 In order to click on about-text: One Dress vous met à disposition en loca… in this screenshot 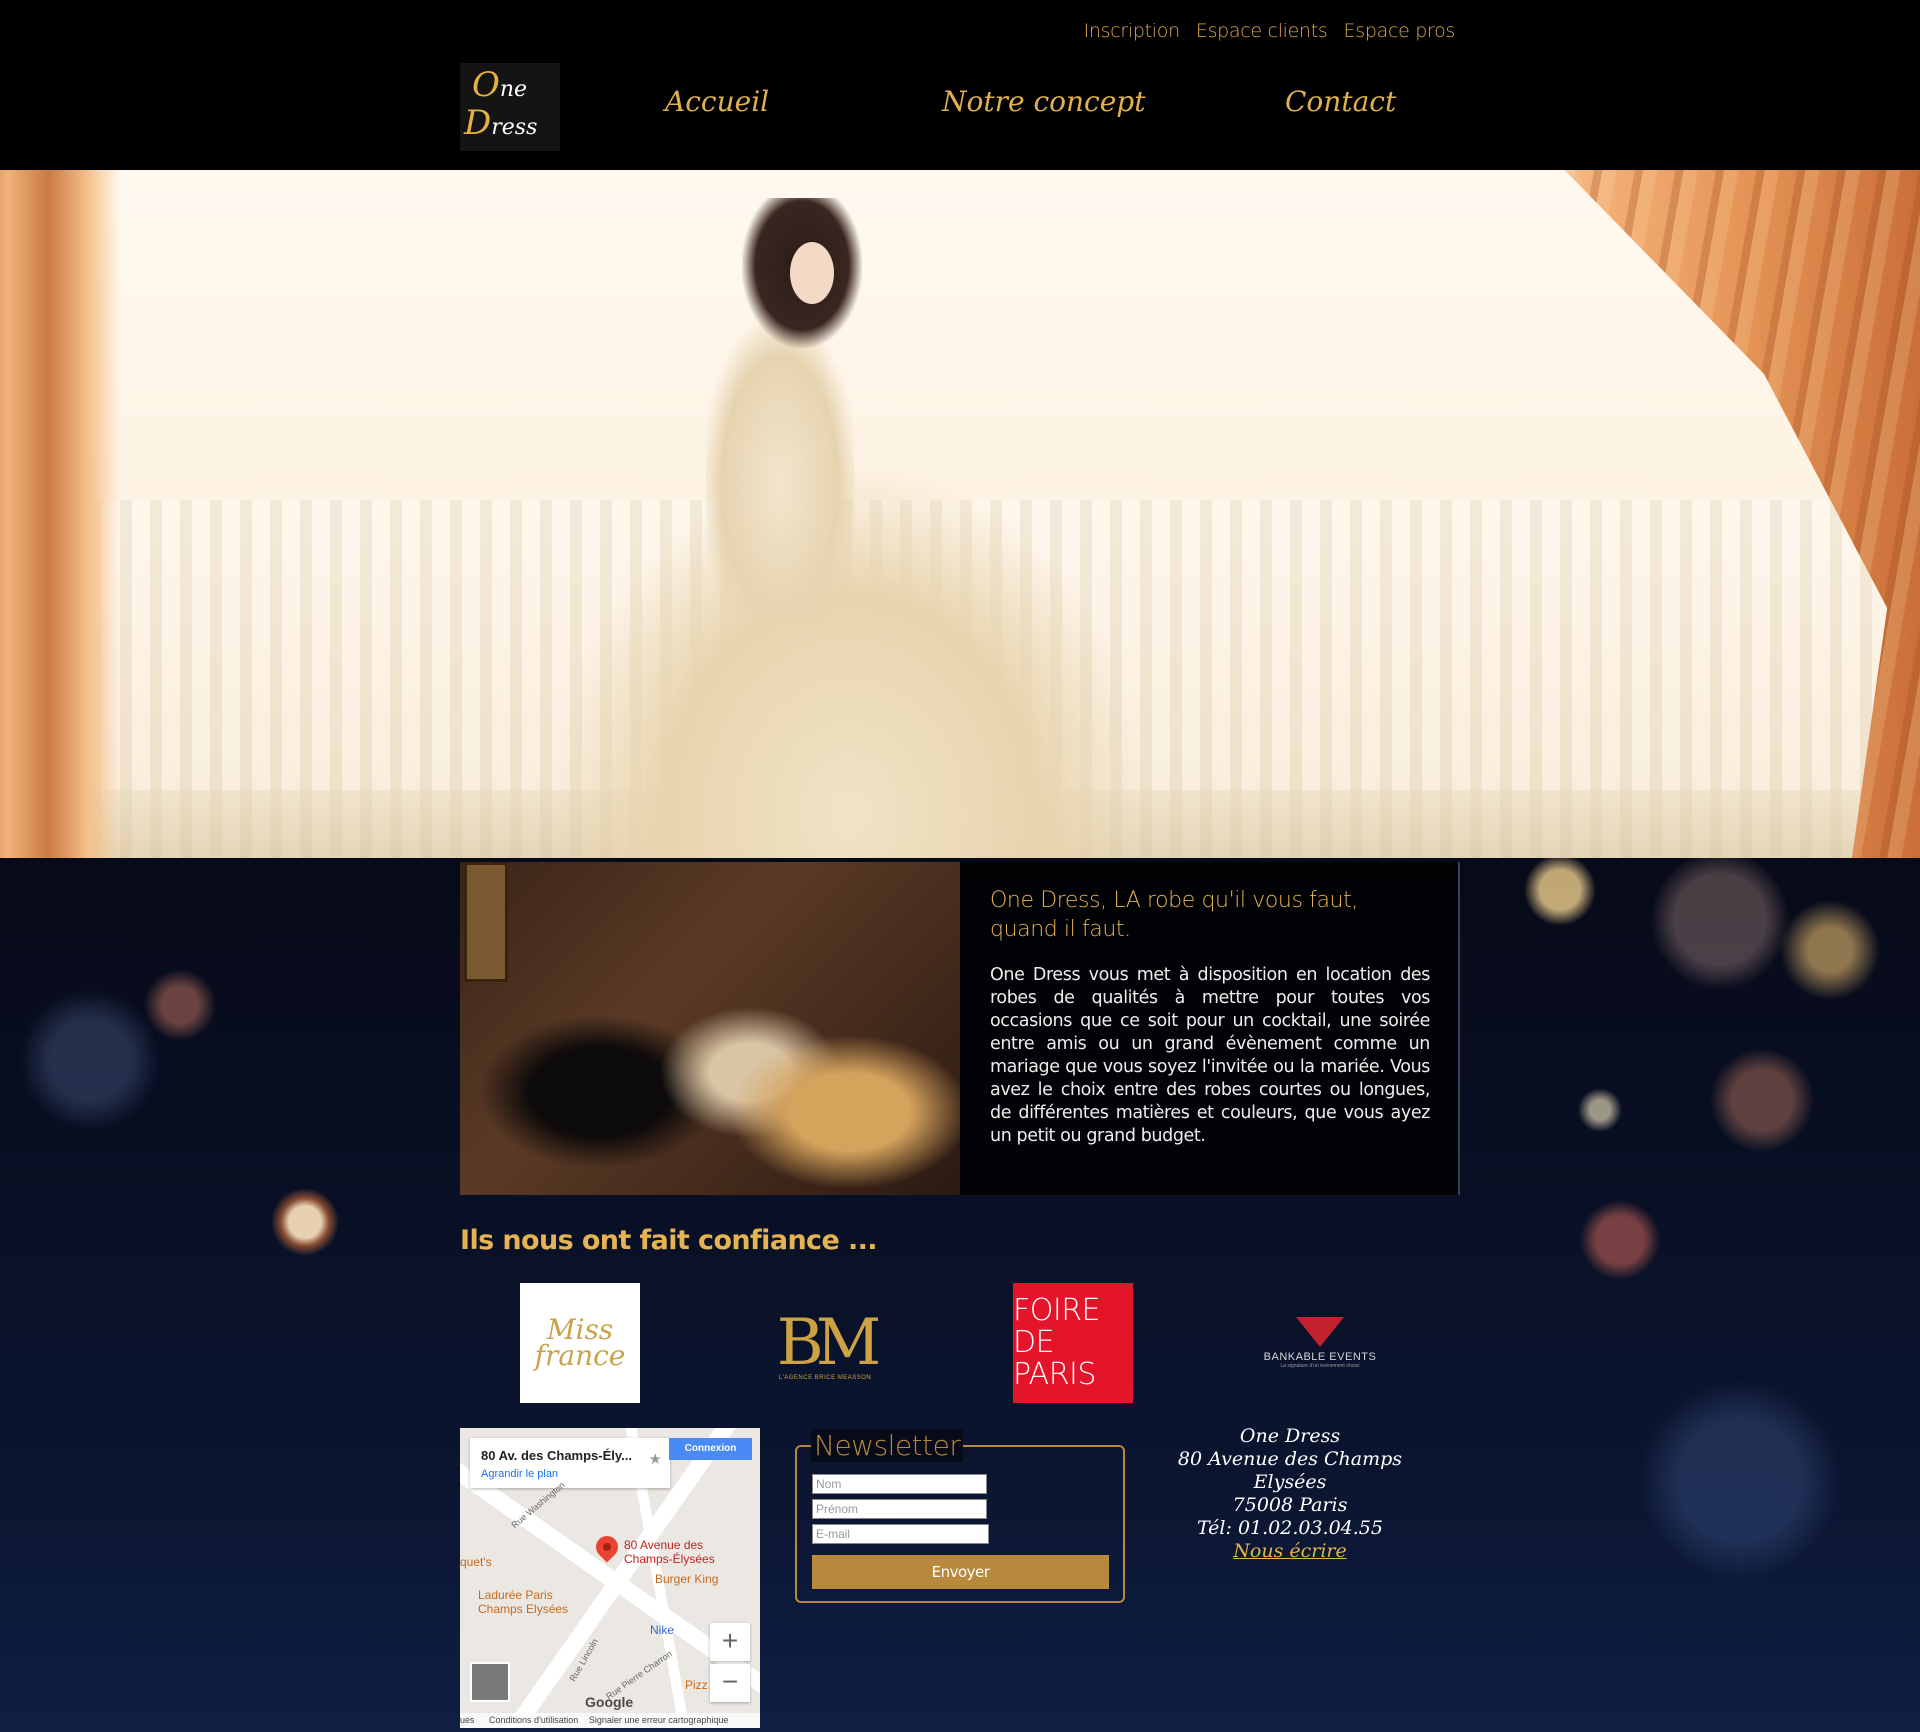, I will do `click(1210, 1055)`.